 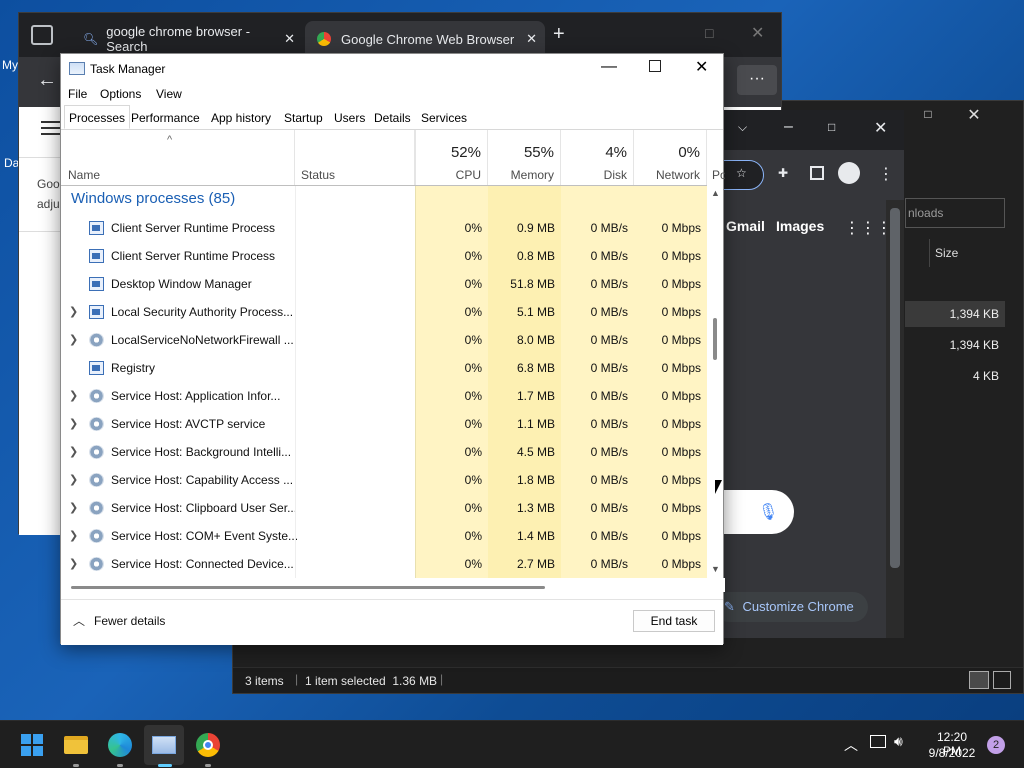 I want to click on clock-date: 9/8/2022, so click(x=952, y=753).